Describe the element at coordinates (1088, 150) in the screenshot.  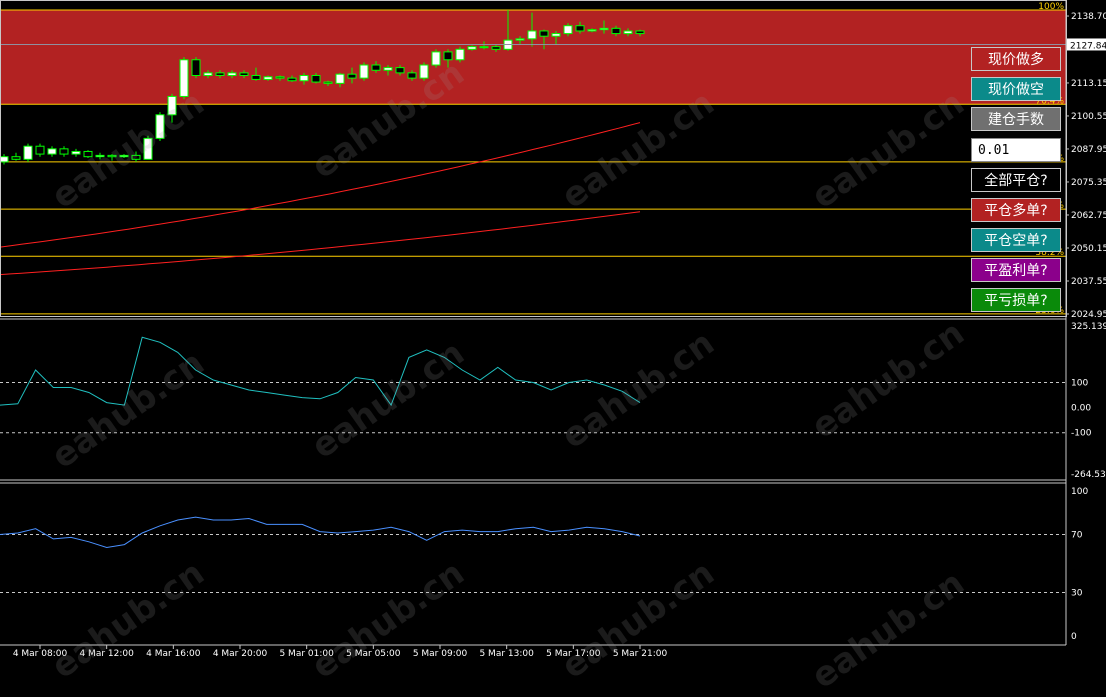
I see `price-axis-label: 2087.95` at that location.